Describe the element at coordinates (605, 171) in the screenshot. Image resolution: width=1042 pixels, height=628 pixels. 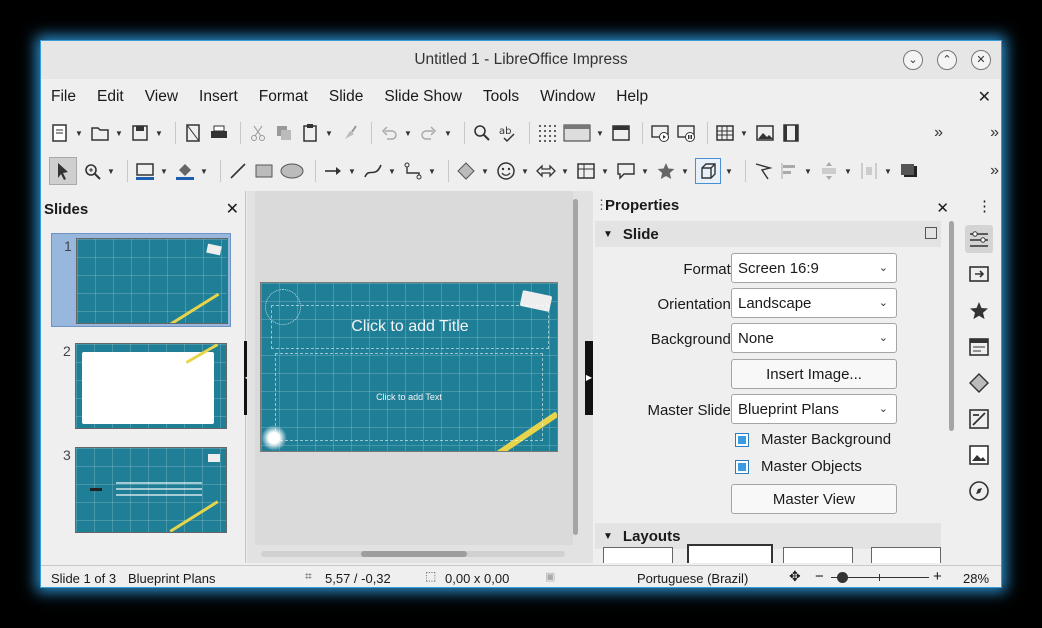
I see `flowchart-dropdown-icon: ▼` at that location.